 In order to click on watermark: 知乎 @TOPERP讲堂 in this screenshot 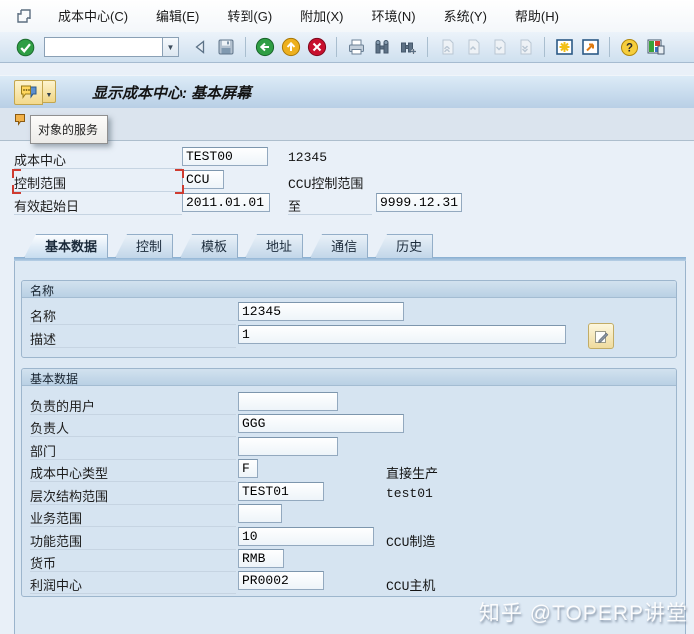, I will do `click(583, 613)`.